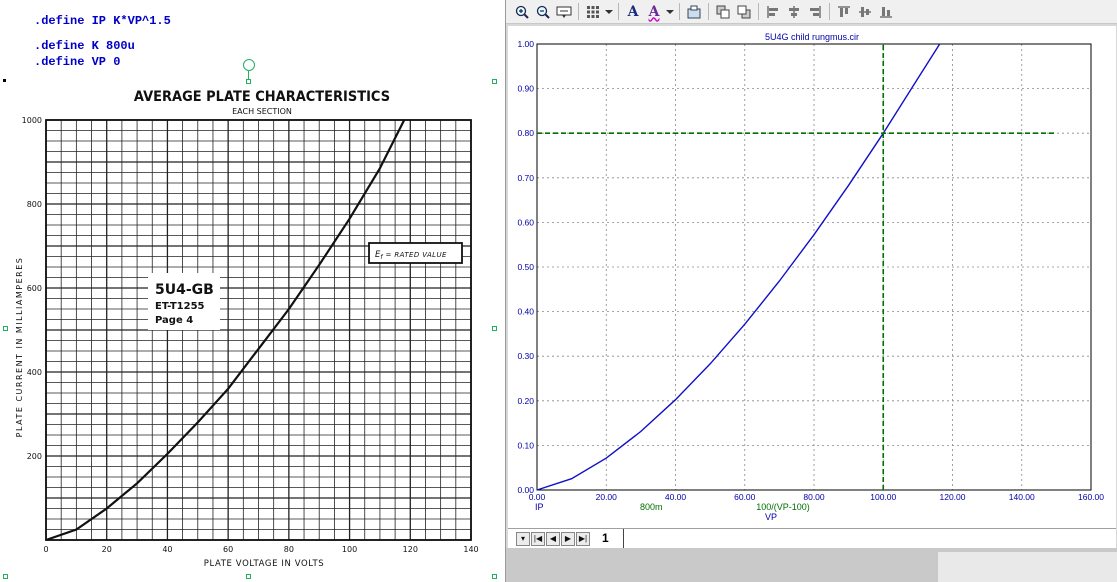 The width and height of the screenshot is (1117, 582). What do you see at coordinates (723, 12) in the screenshot?
I see `bring-front-button` at bounding box center [723, 12].